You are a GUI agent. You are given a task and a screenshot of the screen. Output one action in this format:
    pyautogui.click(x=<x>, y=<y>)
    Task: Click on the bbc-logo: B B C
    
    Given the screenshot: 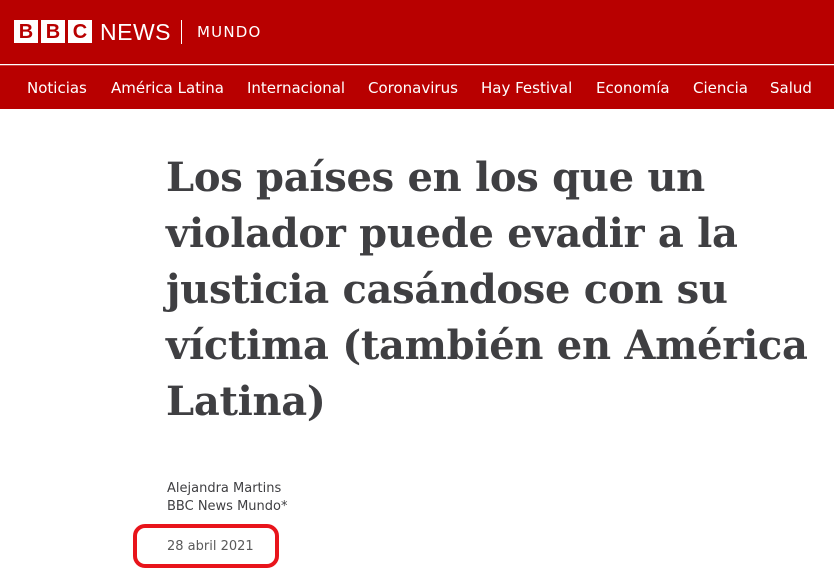 What is the action you would take?
    pyautogui.click(x=53, y=31)
    